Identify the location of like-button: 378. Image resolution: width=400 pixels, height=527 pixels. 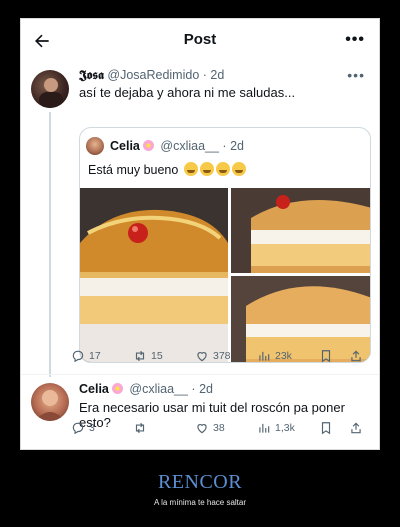
(226, 356).